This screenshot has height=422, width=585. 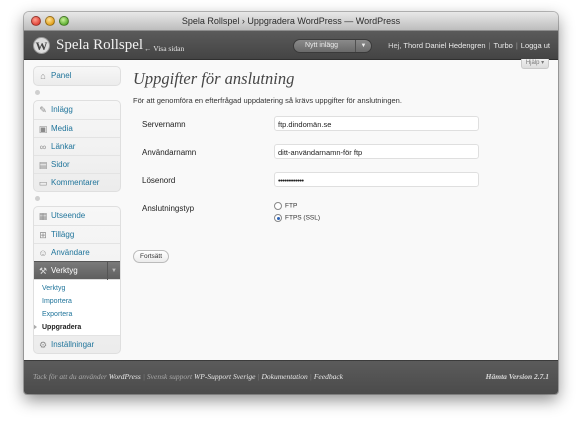 What do you see at coordinates (164, 124) in the screenshot?
I see `server-label: Servernamn` at bounding box center [164, 124].